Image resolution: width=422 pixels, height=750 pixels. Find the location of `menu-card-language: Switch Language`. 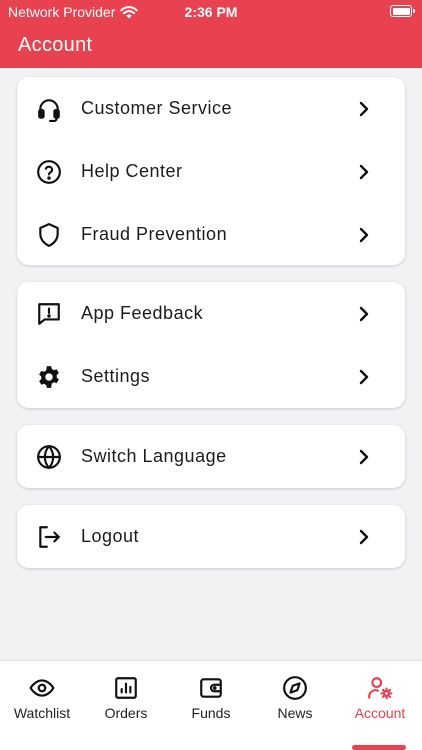

menu-card-language: Switch Language is located at coordinates (211, 456).